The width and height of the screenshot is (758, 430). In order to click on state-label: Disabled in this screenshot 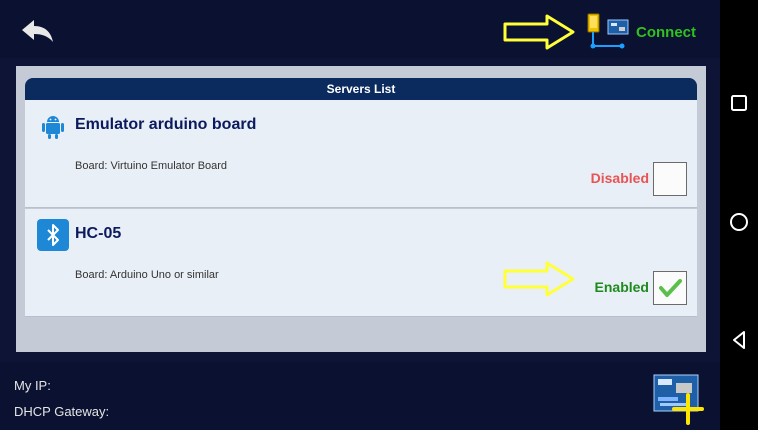, I will do `click(619, 178)`.